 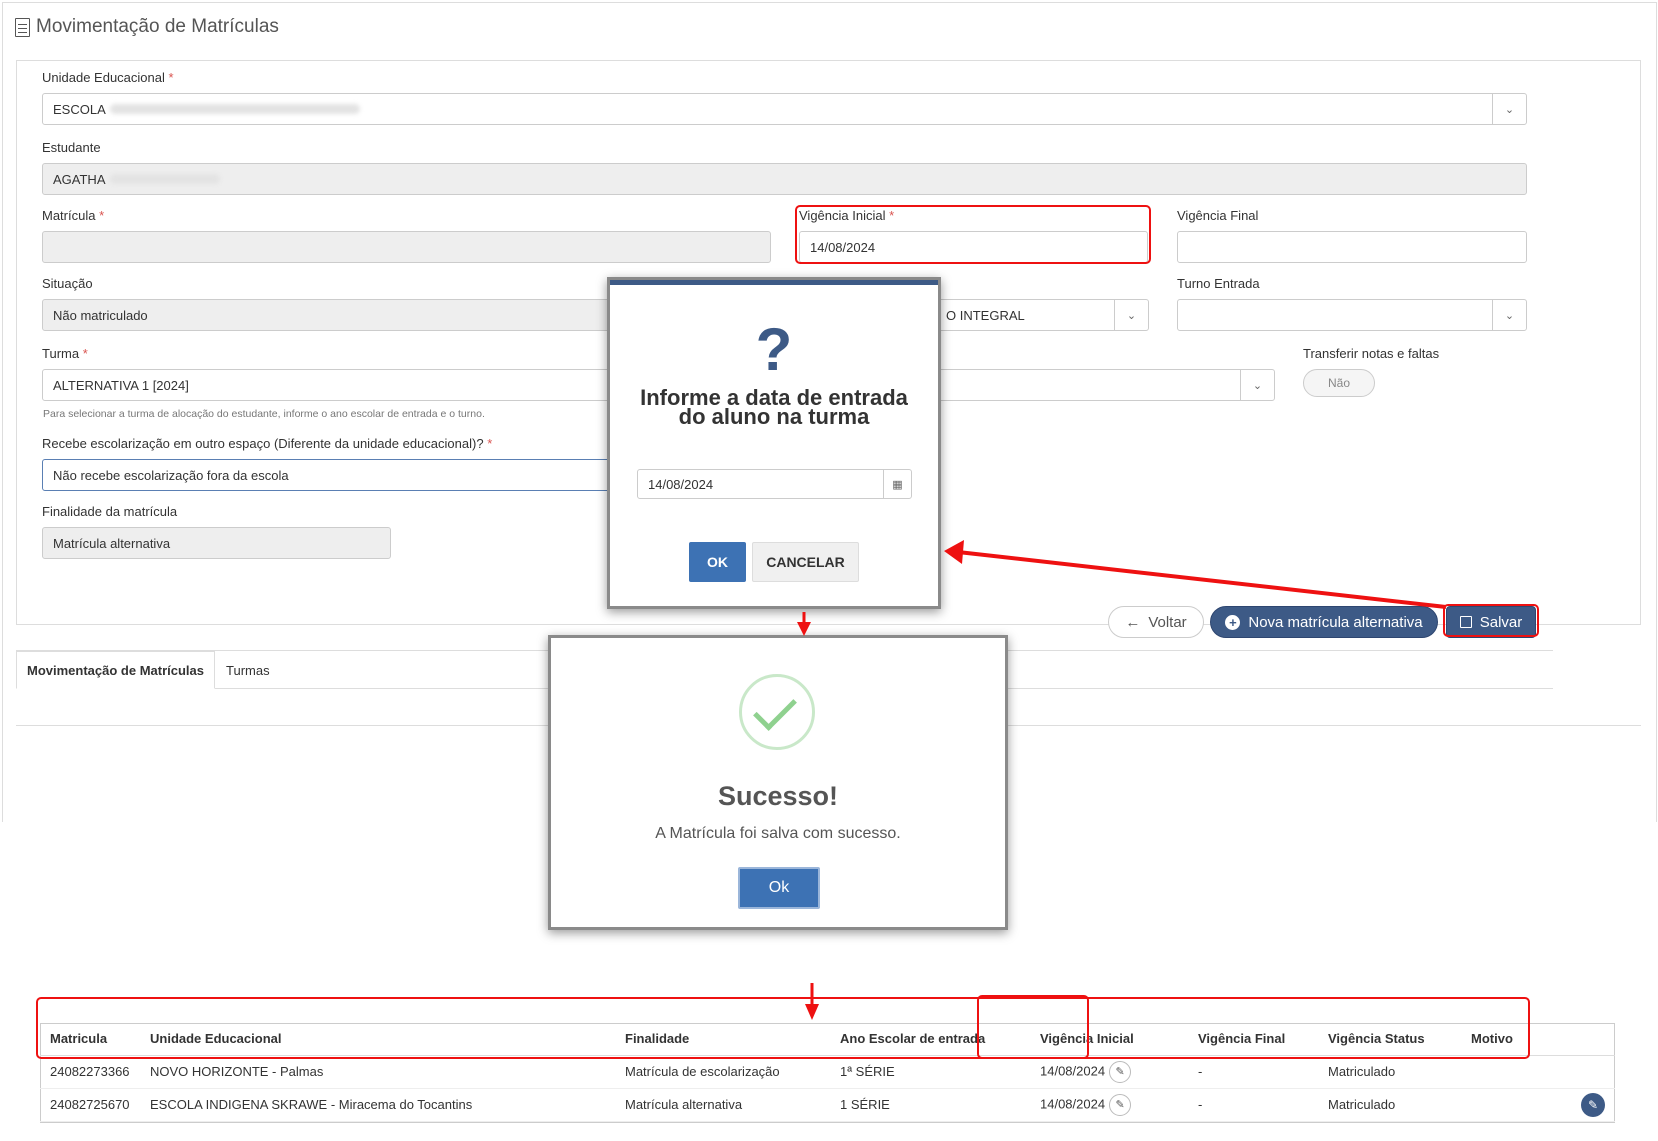 I want to click on arrowhead-dialog, so click(x=954, y=552).